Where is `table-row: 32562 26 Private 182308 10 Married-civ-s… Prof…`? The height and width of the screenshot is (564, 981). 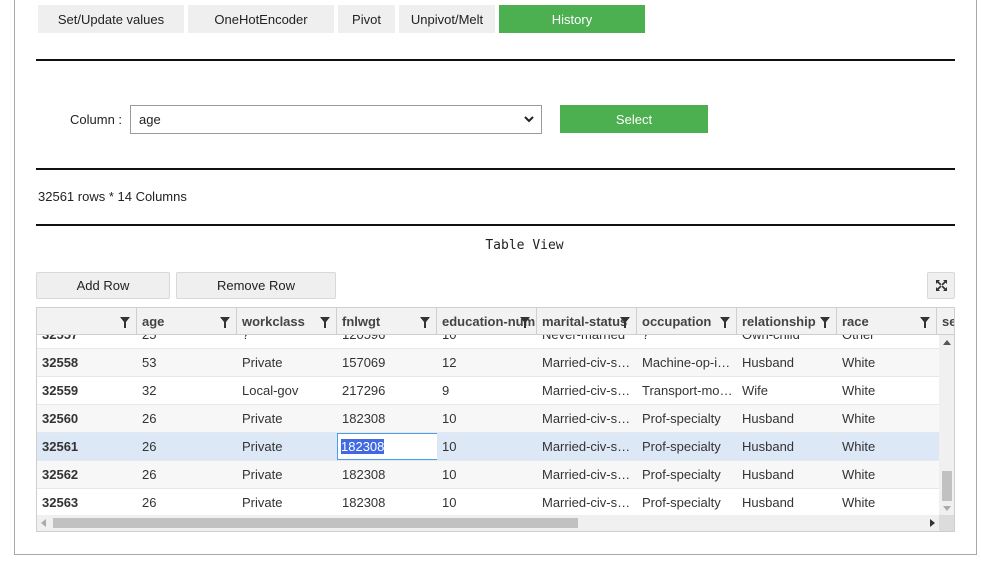
table-row: 32562 26 Private 182308 10 Married-civ-s… Prof… is located at coordinates (488, 475).